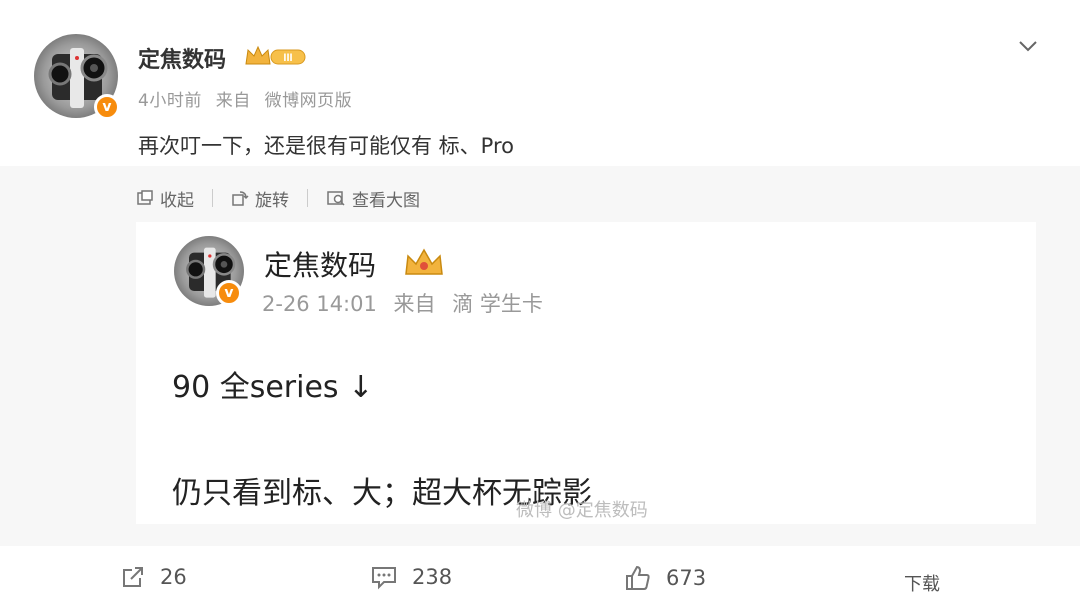  What do you see at coordinates (272, 200) in the screenshot?
I see `rotate-label: 旋转` at bounding box center [272, 200].